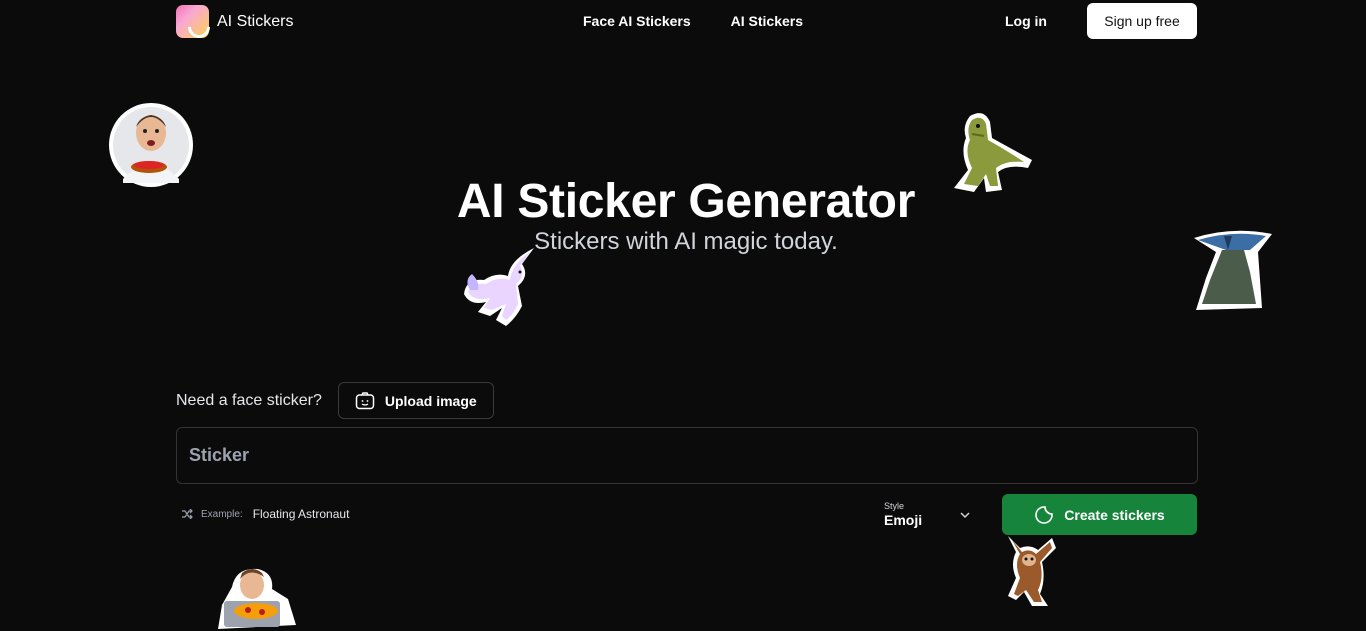  I want to click on create-stickers-button: Create stickers, so click(1099, 514).